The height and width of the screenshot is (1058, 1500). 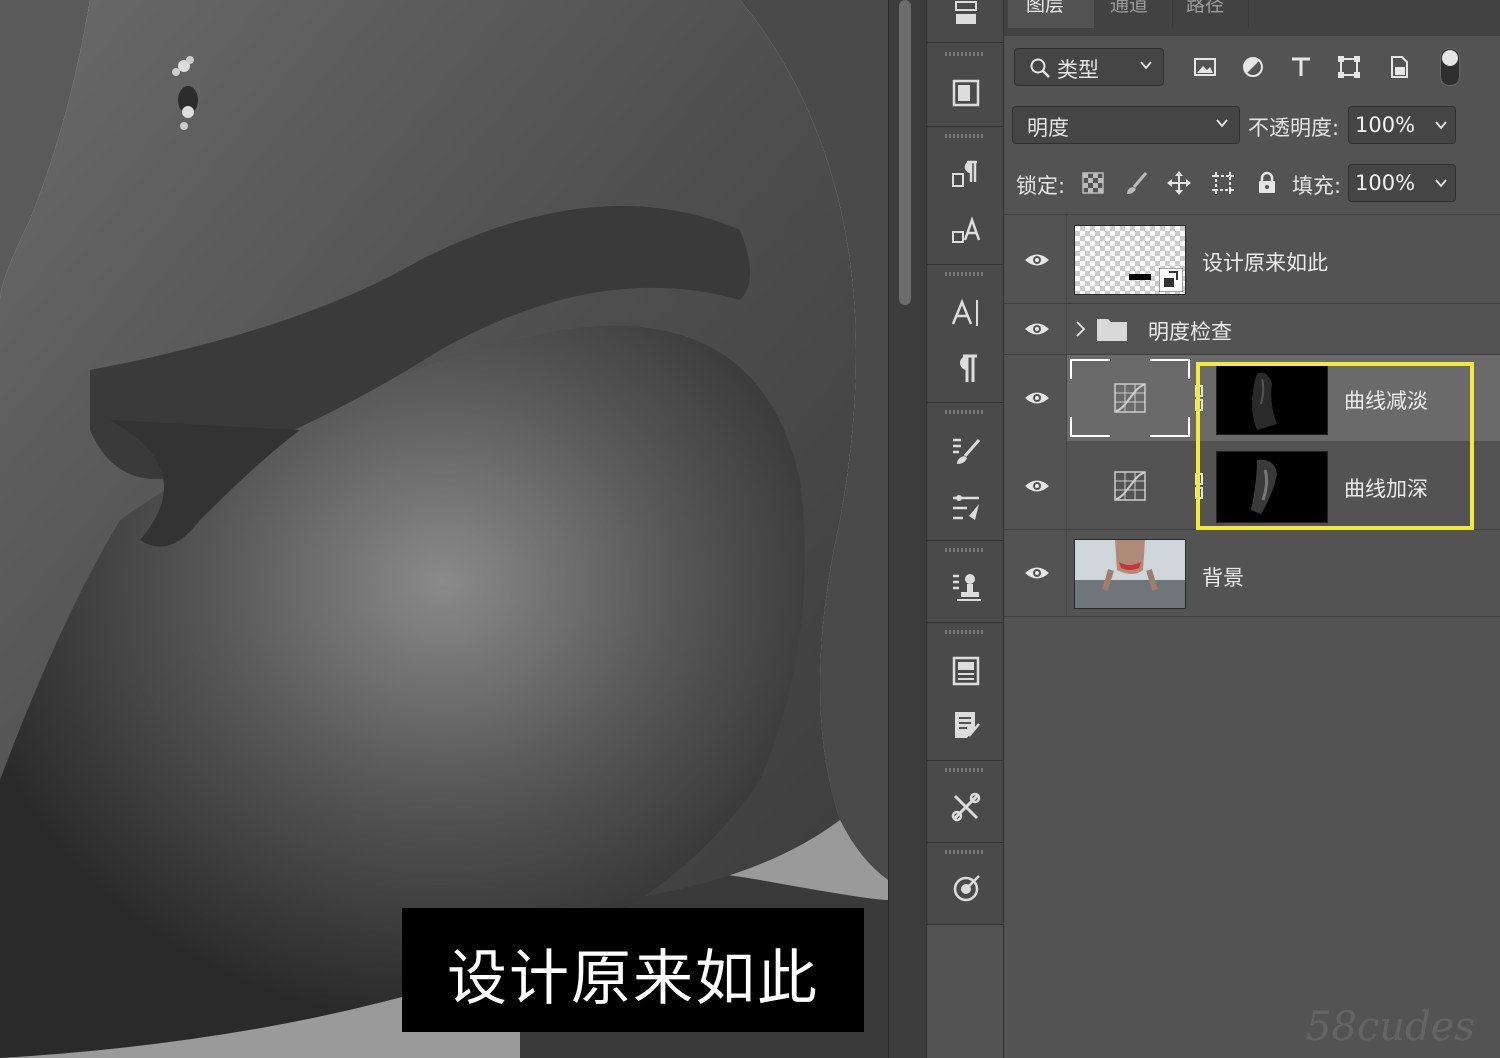 I want to click on fill-input: 100%, so click(x=1388, y=183).